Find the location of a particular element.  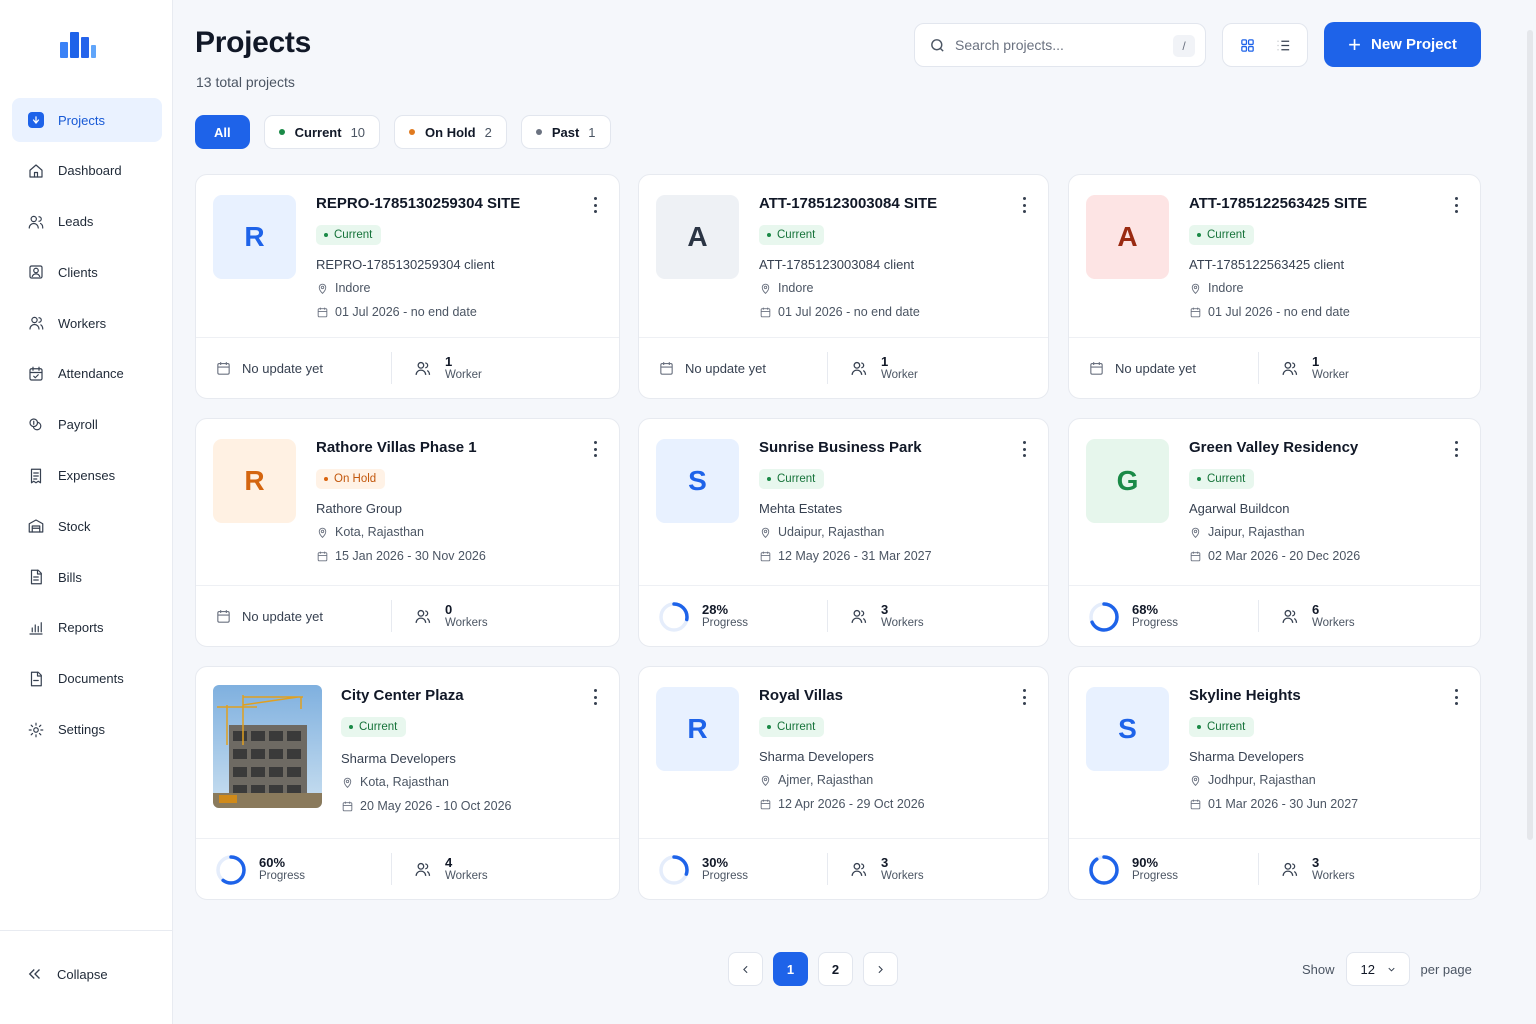

project-location: Ajmer, Rajasthan is located at coordinates (816, 780).